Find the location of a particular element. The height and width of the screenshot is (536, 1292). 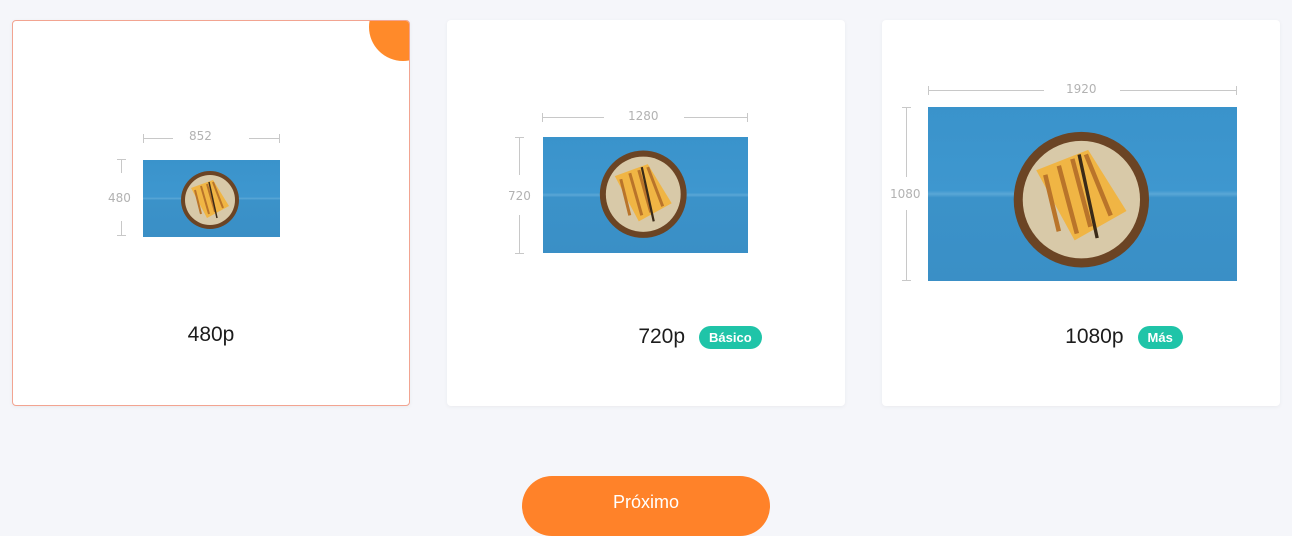

width-dim-label: 852 is located at coordinates (200, 136).